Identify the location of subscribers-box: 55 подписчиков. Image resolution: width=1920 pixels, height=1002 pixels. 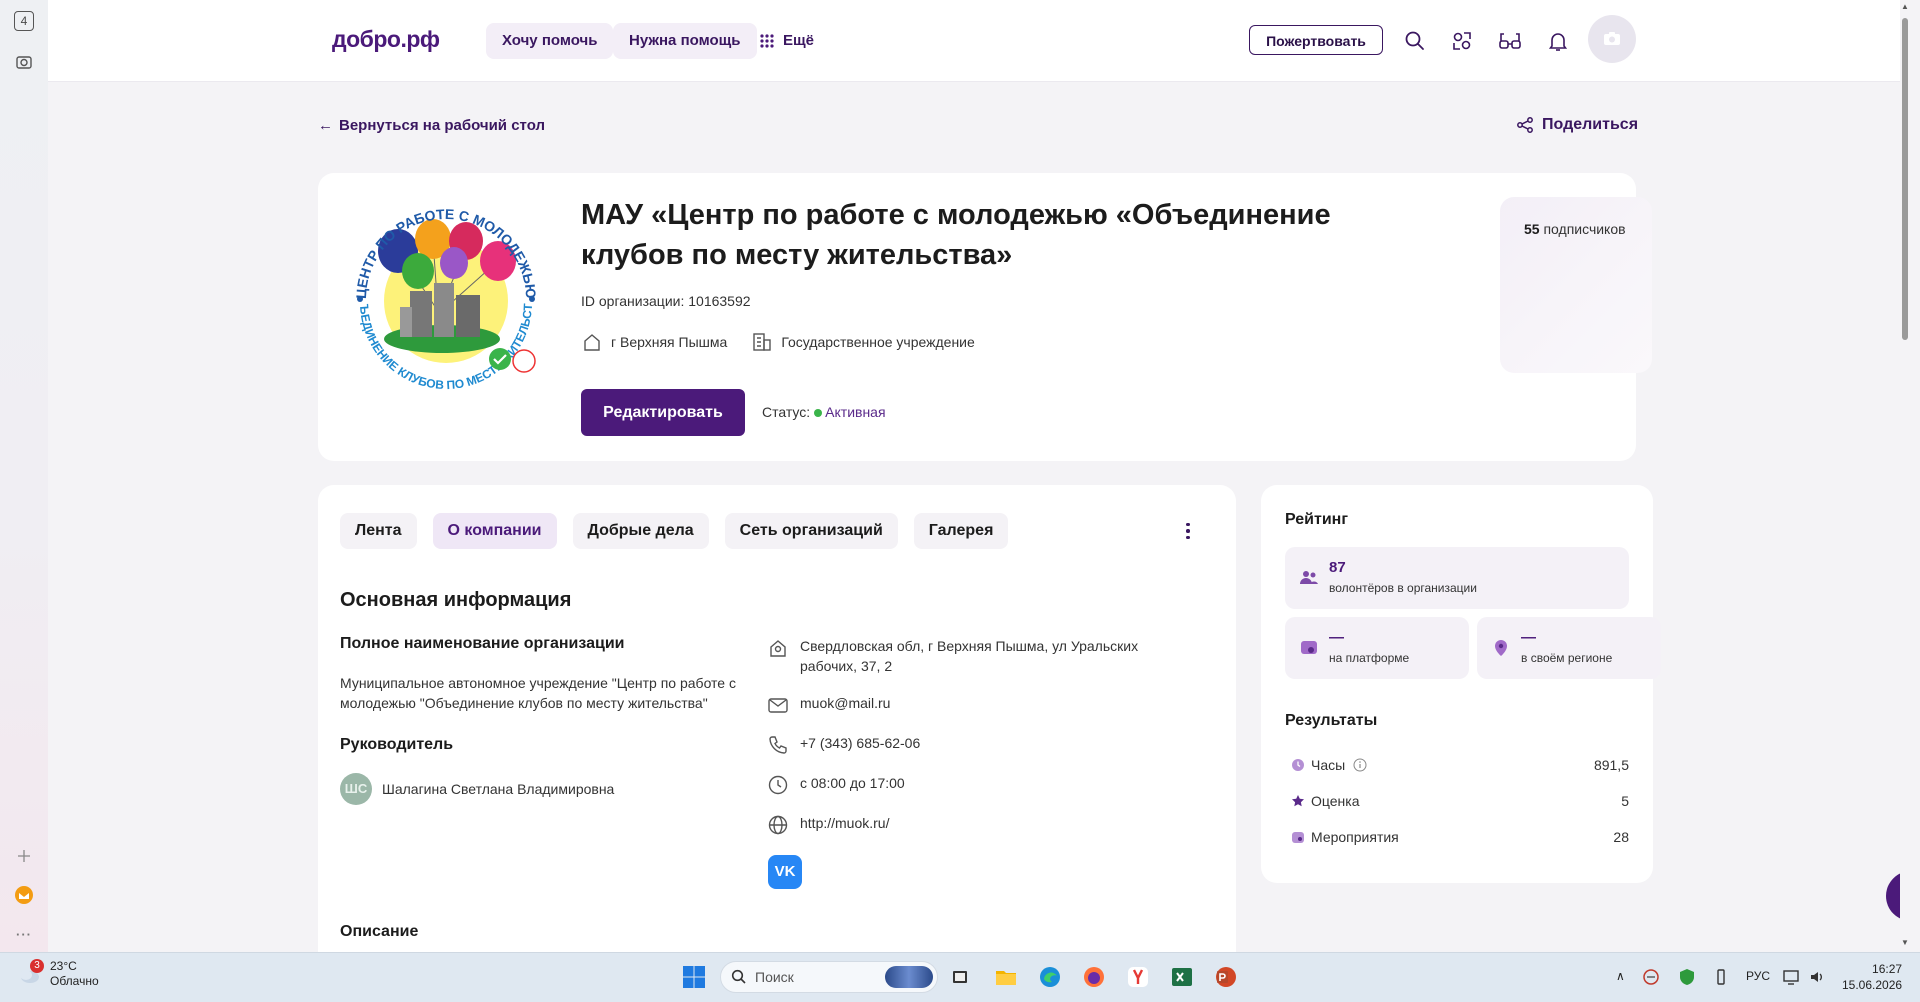
(1576, 285).